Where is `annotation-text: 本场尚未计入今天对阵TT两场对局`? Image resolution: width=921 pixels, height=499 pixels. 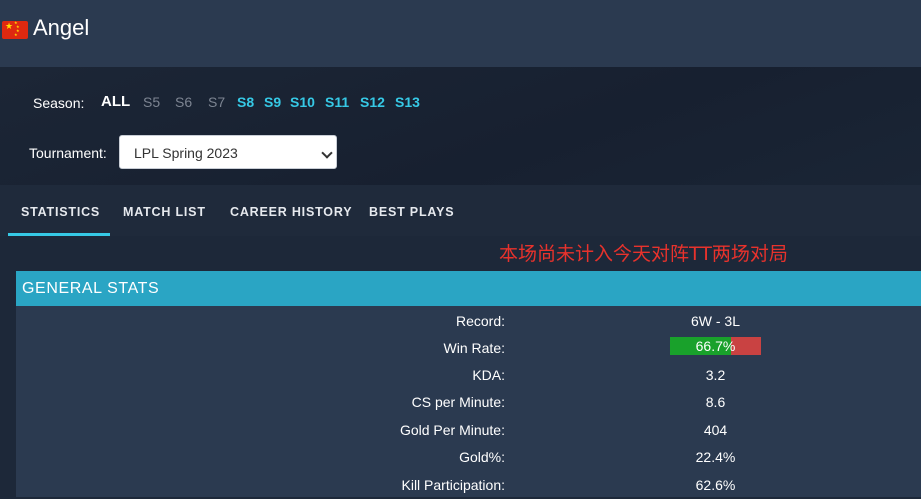 annotation-text: 本场尚未计入今天对阵TT两场对局 is located at coordinates (643, 254).